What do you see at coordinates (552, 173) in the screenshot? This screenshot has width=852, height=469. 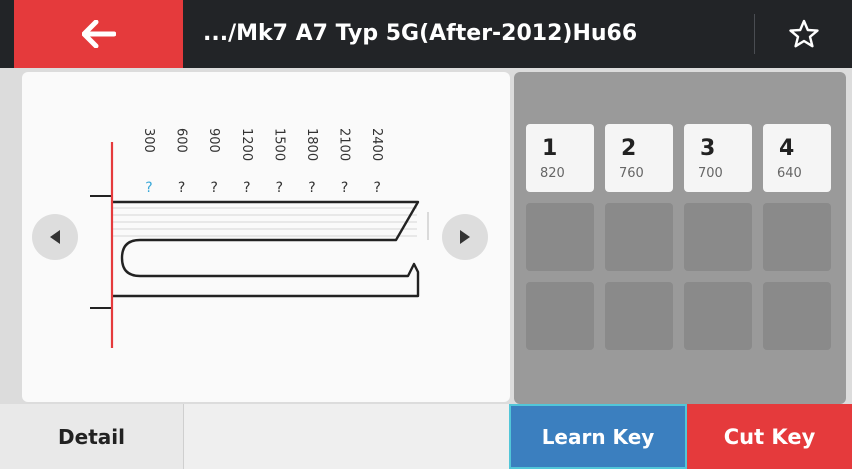 I see `cut-value: 820` at bounding box center [552, 173].